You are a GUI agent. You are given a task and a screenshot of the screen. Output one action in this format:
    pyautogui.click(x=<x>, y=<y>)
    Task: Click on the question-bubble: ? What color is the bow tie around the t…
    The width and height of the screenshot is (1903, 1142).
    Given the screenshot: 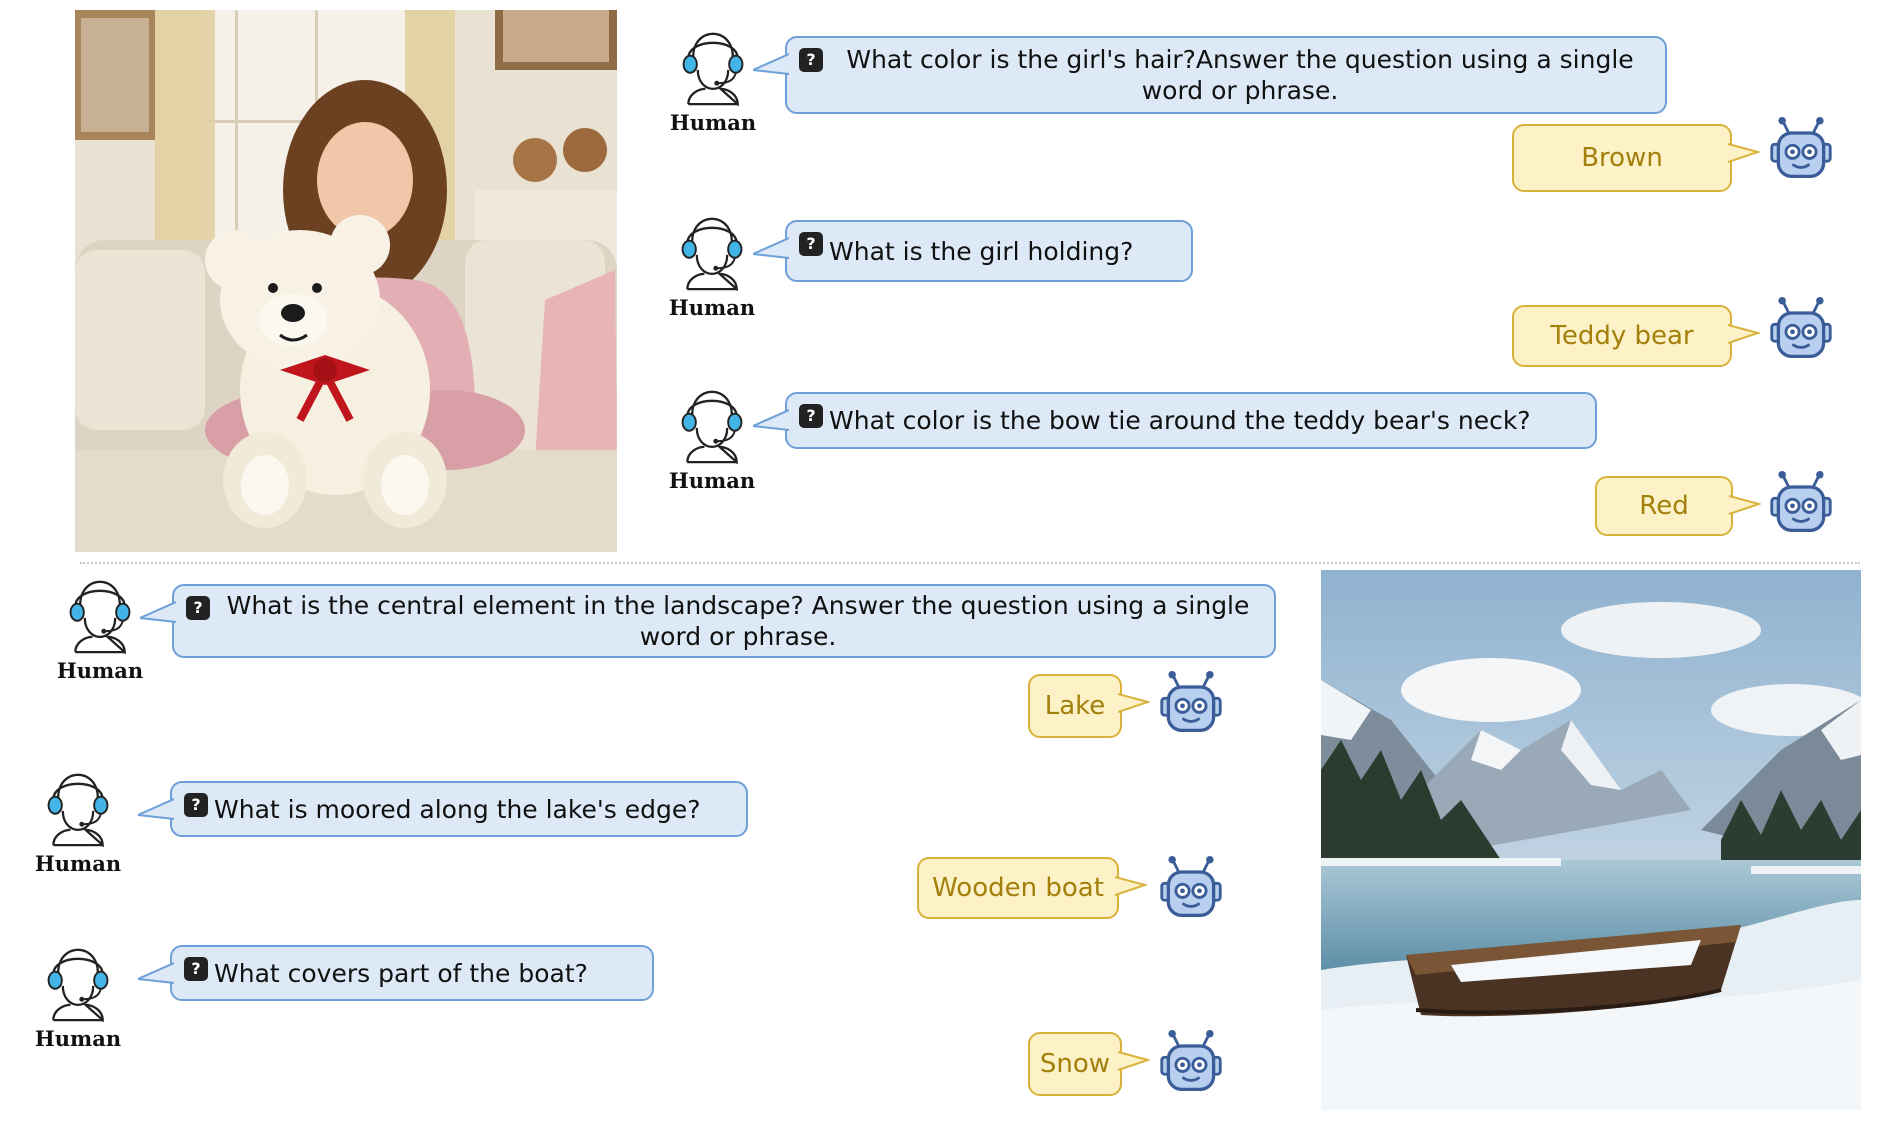 What is the action you would take?
    pyautogui.click(x=1191, y=420)
    